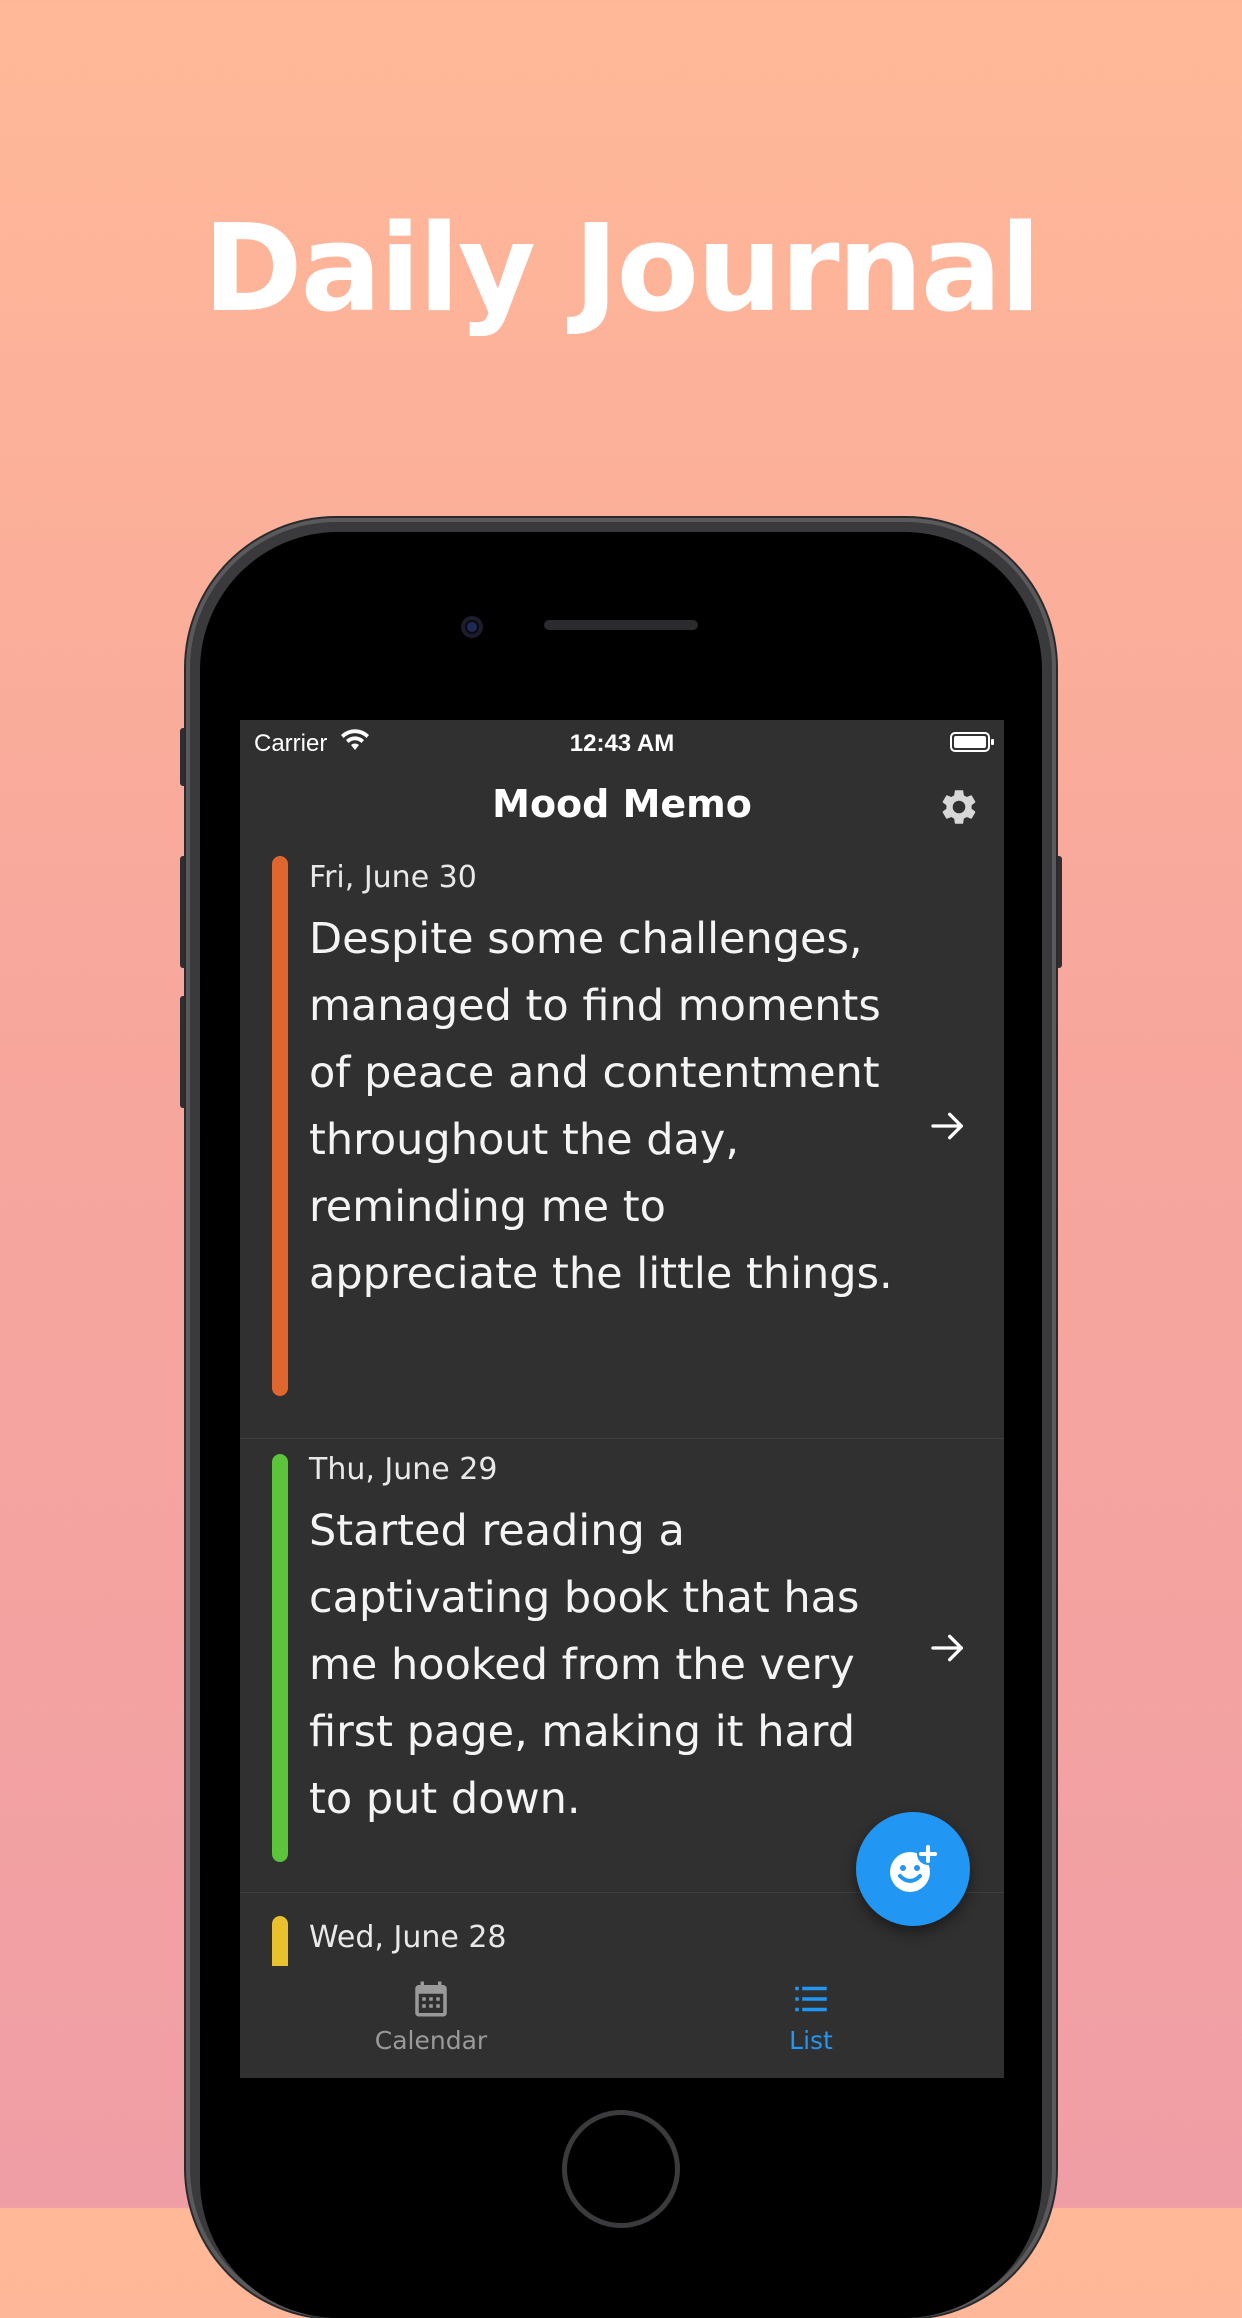 The width and height of the screenshot is (1242, 2318). What do you see at coordinates (959, 807) in the screenshot?
I see `gear-icon` at bounding box center [959, 807].